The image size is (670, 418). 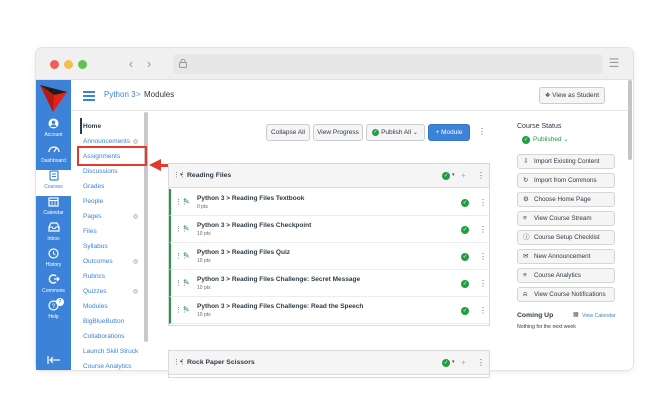 I want to click on global-nav-calendar: Calendar, so click(x=53, y=209).